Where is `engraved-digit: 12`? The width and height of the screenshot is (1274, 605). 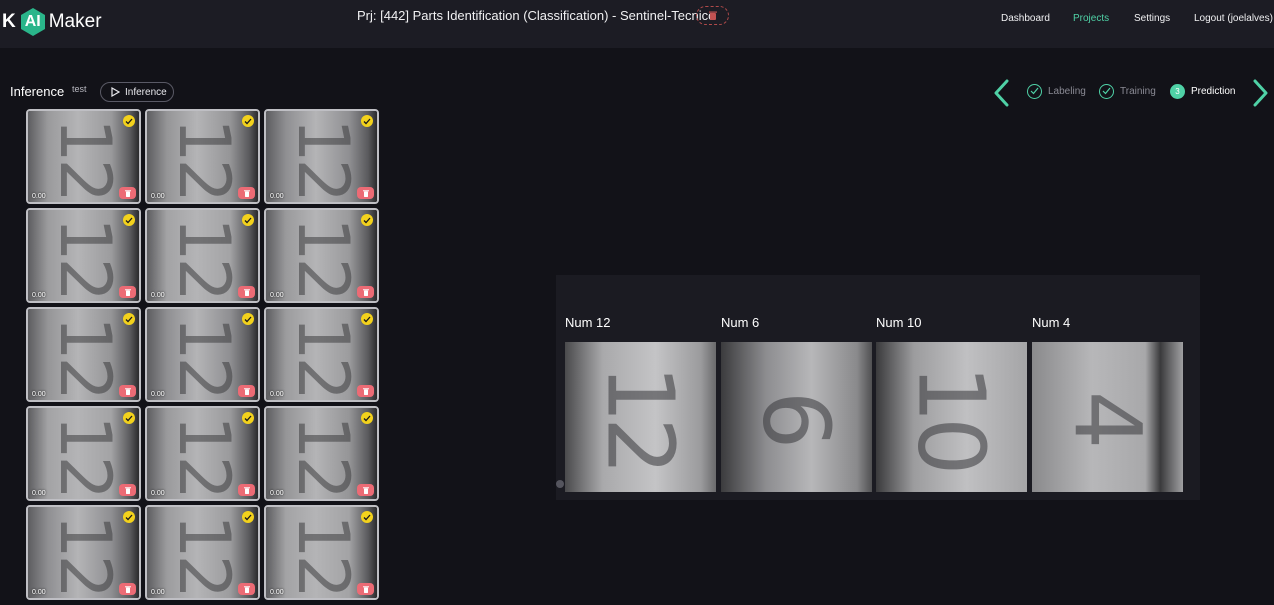 engraved-digit: 12 is located at coordinates (640, 417).